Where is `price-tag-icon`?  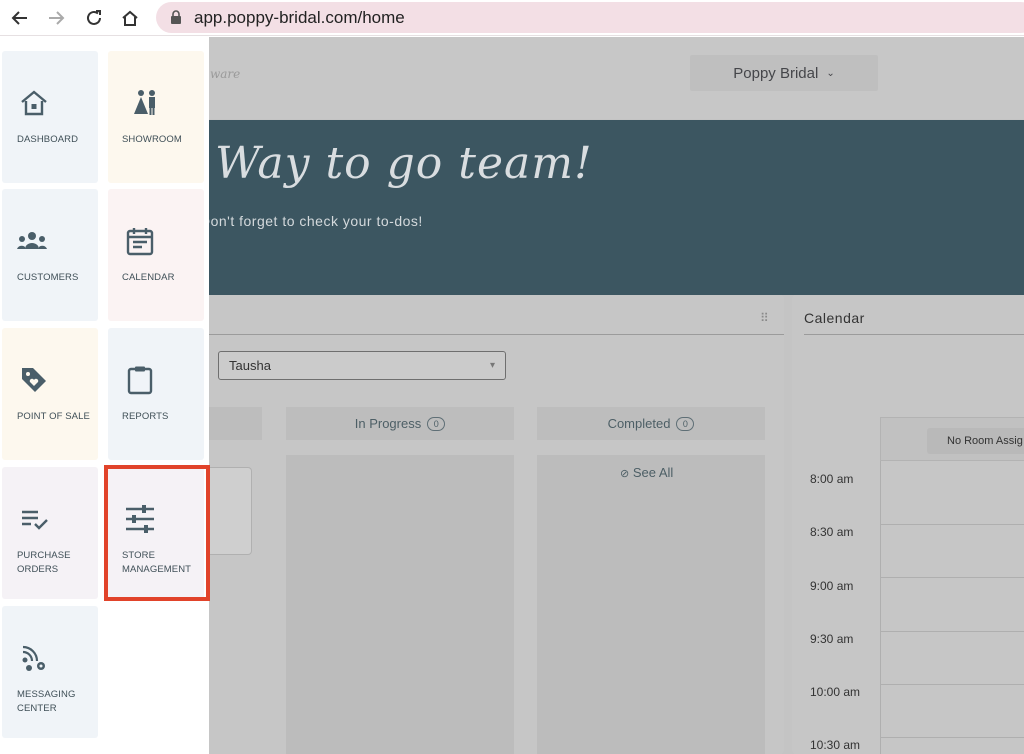
price-tag-icon is located at coordinates (34, 380).